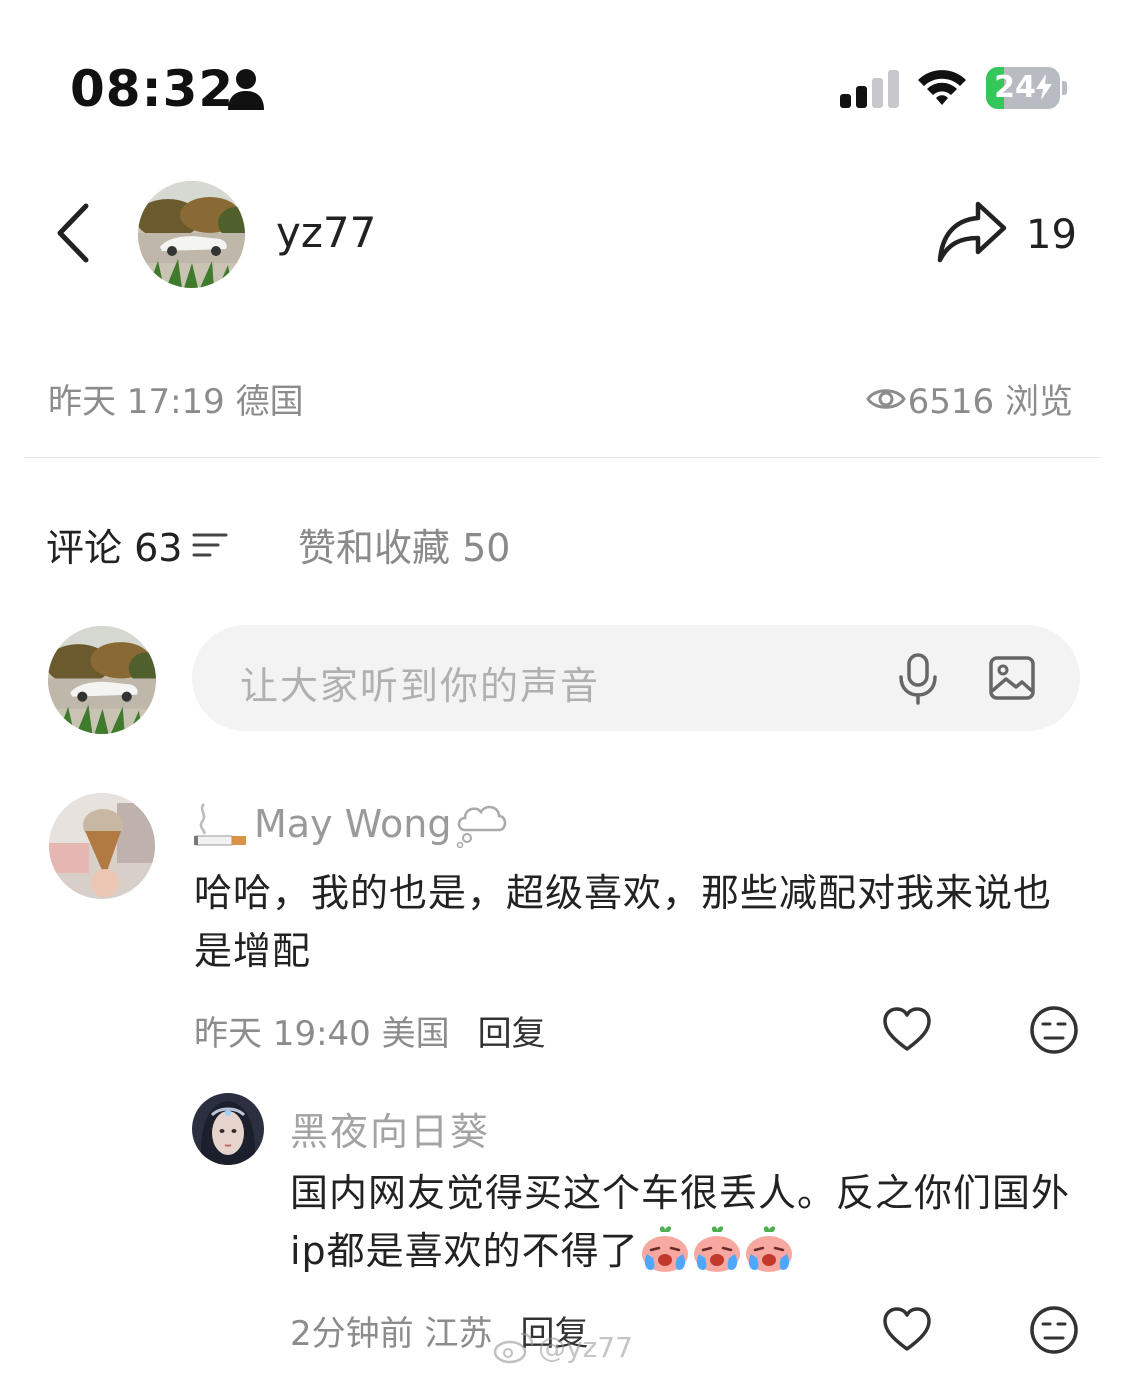  What do you see at coordinates (514, 1348) in the screenshot?
I see `weibo-logo-icon` at bounding box center [514, 1348].